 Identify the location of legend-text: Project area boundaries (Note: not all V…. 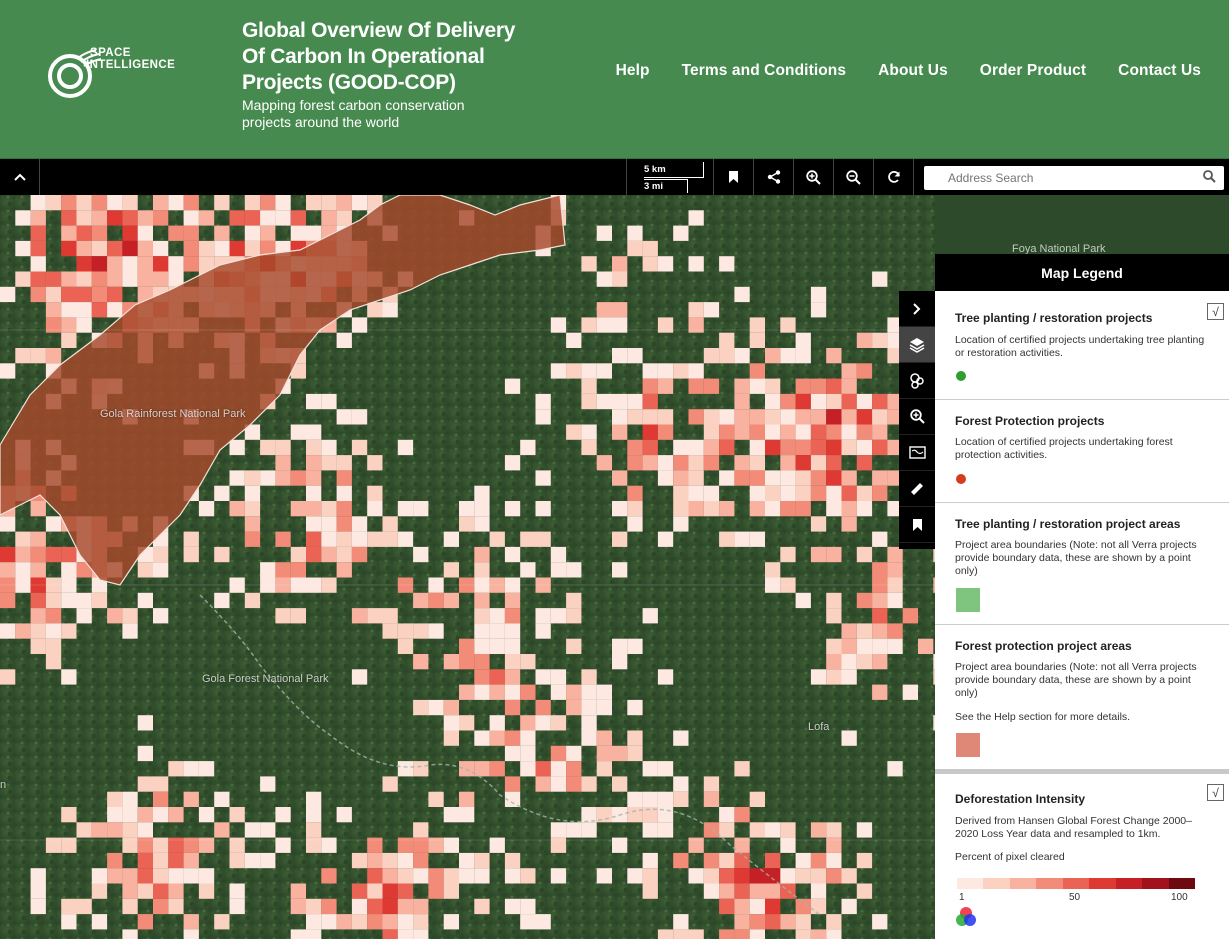
(1076, 680).